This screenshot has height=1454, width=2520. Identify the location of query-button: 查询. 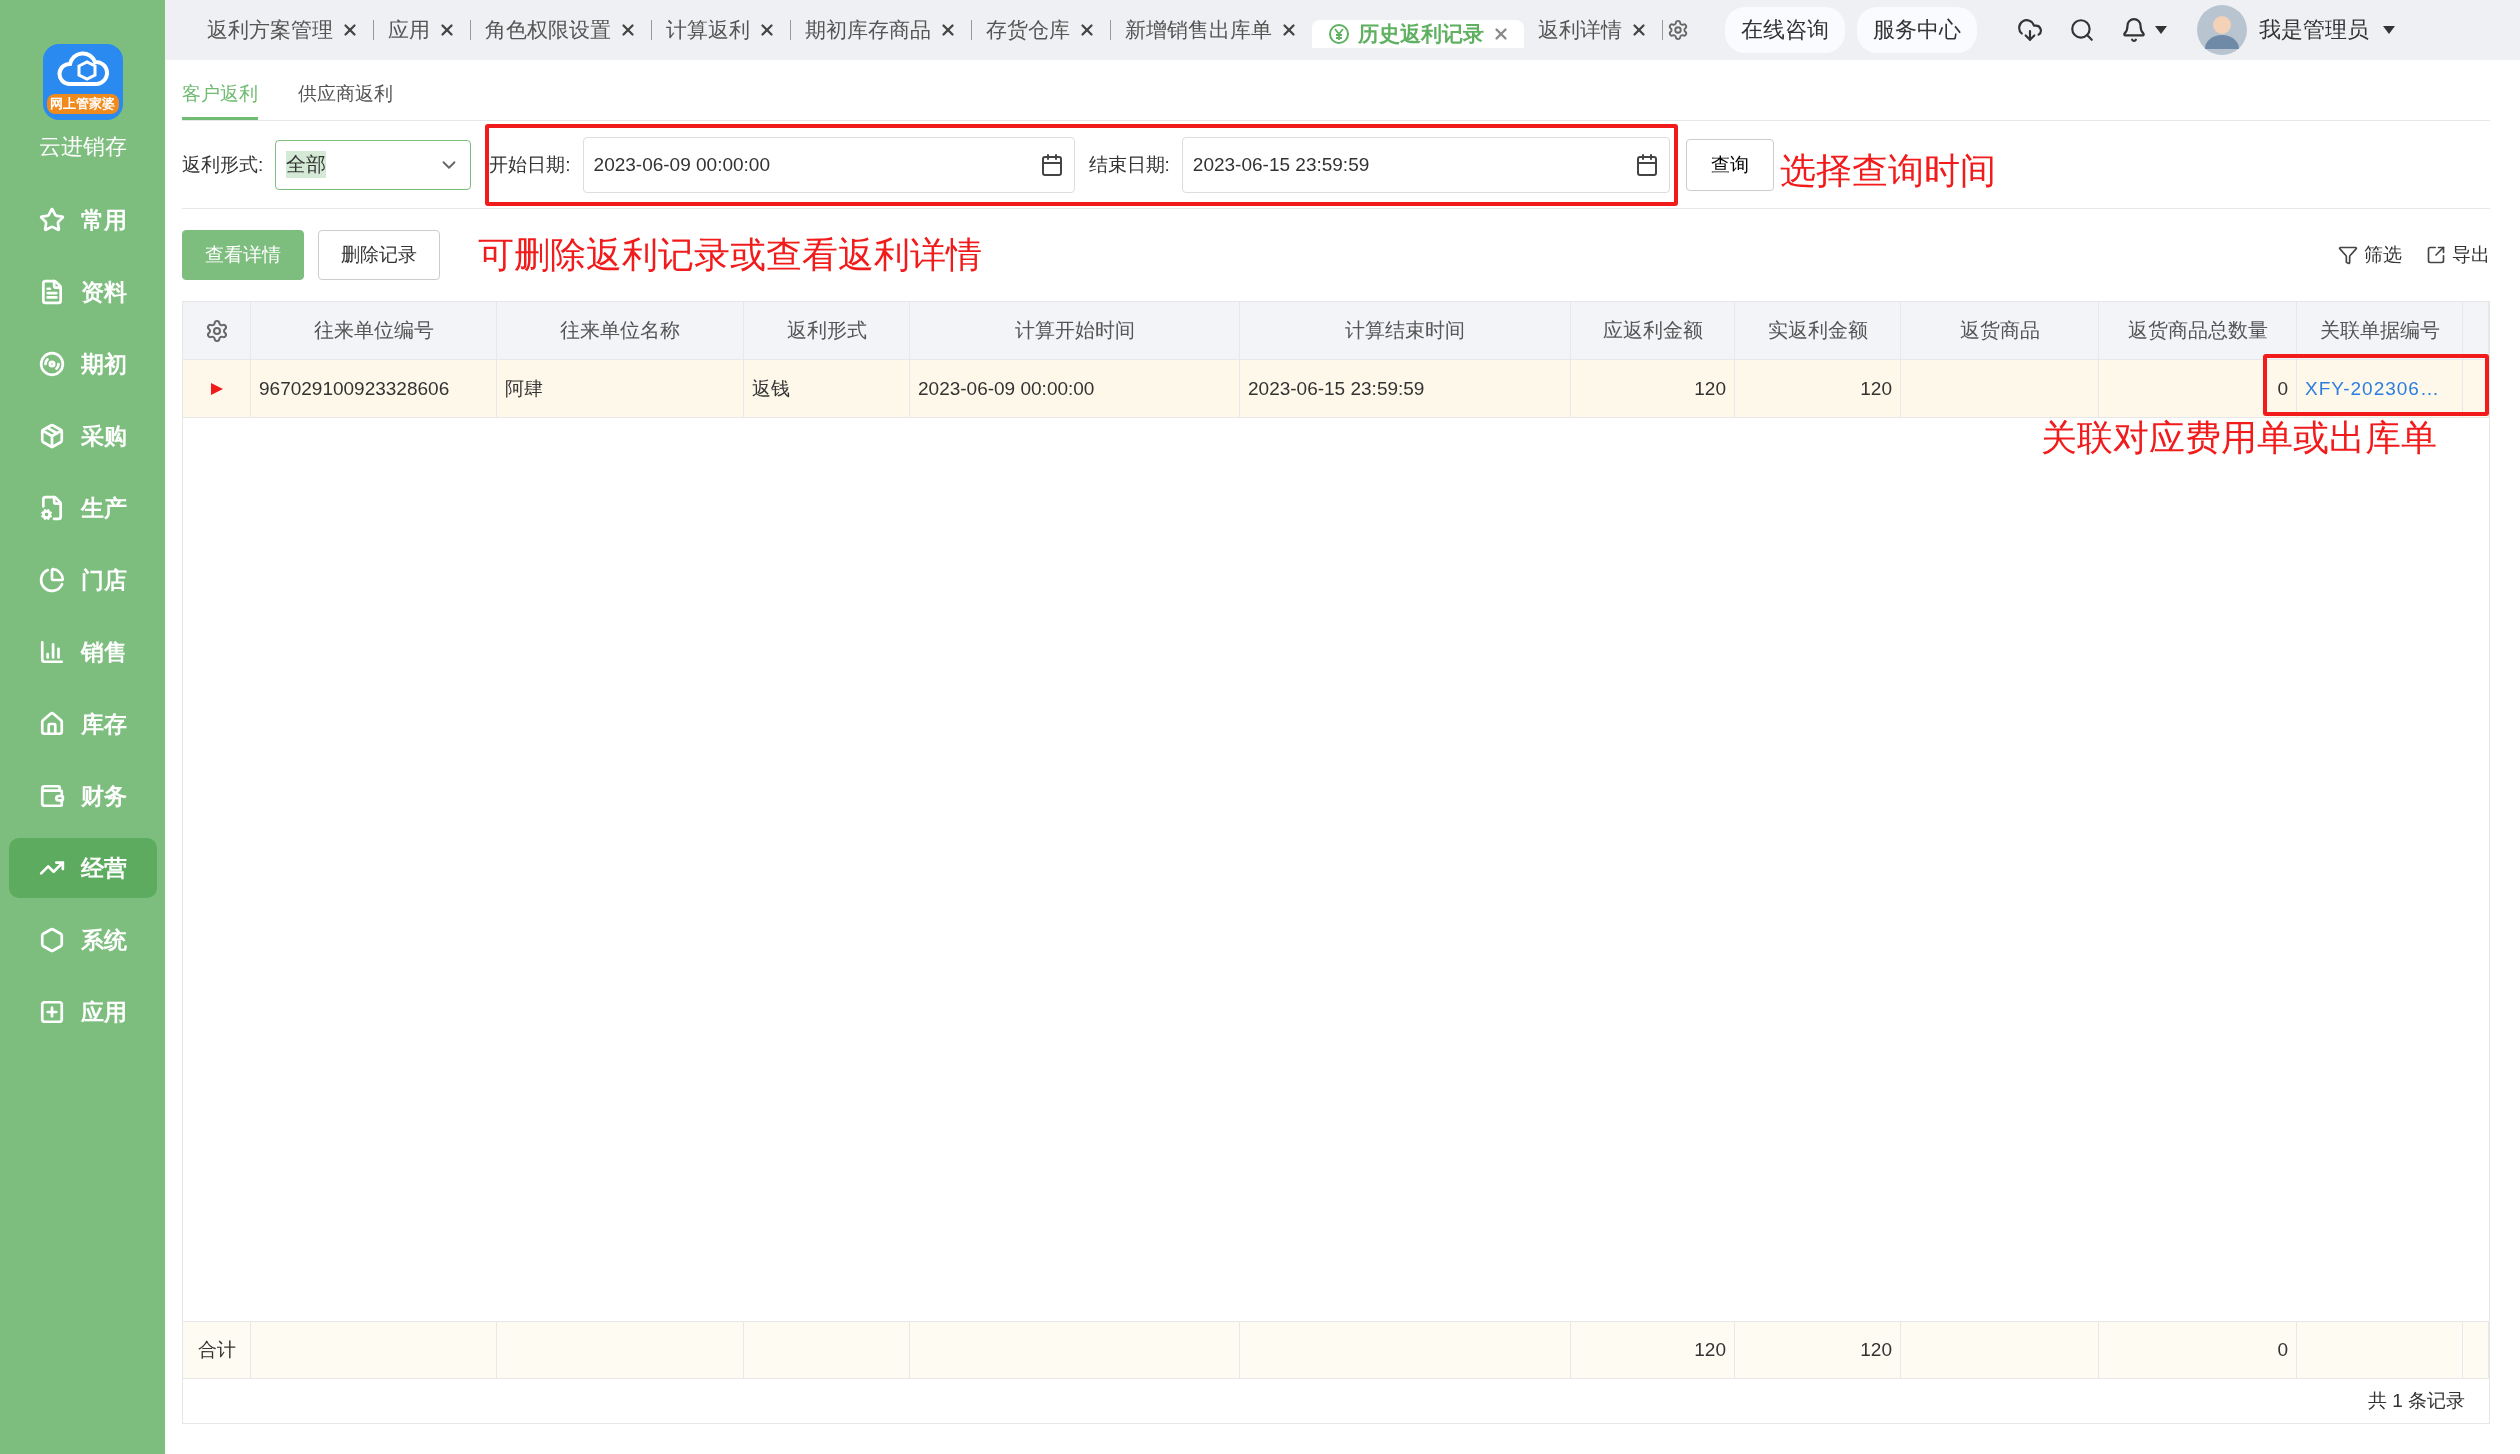
(1729, 164).